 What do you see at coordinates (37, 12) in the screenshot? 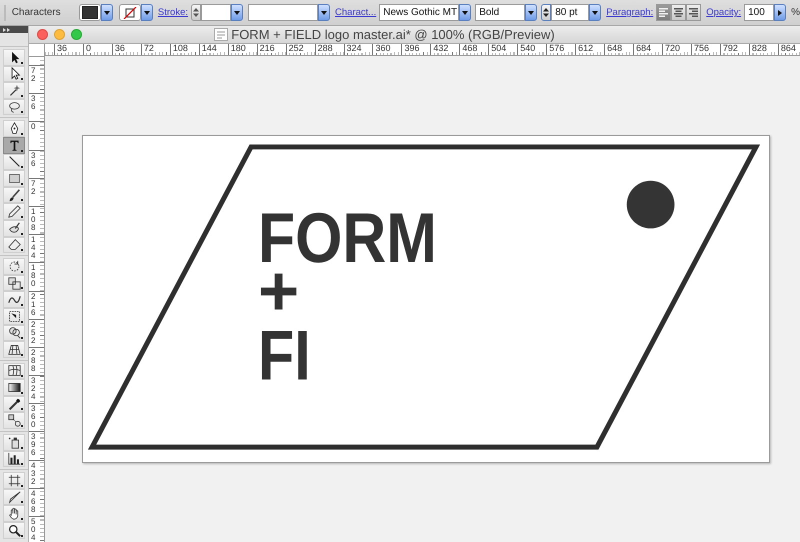
I see `panel-title: Characters` at bounding box center [37, 12].